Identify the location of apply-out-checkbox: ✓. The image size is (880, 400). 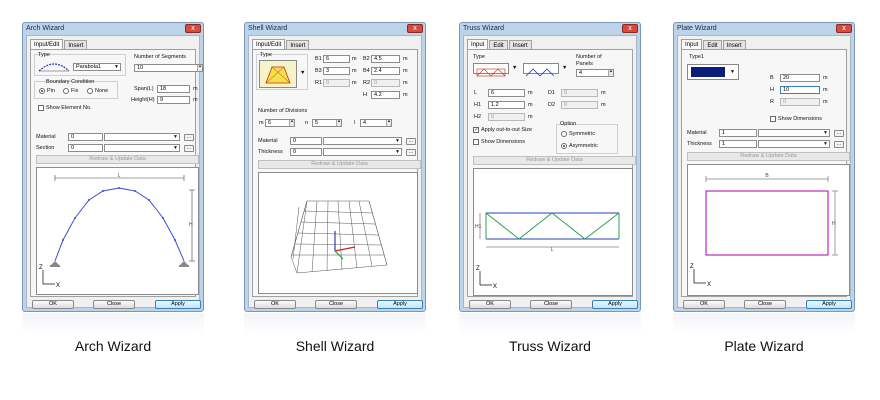
(476, 130).